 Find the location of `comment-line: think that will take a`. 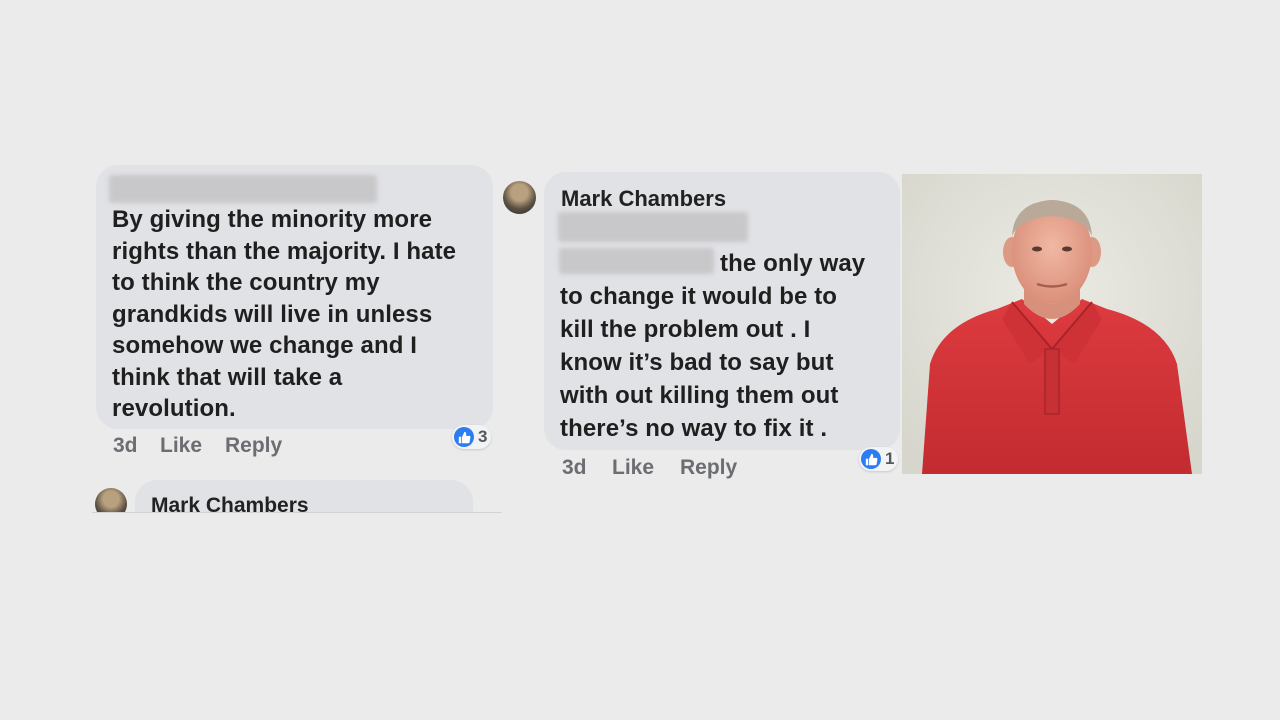

comment-line: think that will take a is located at coordinates (227, 377).